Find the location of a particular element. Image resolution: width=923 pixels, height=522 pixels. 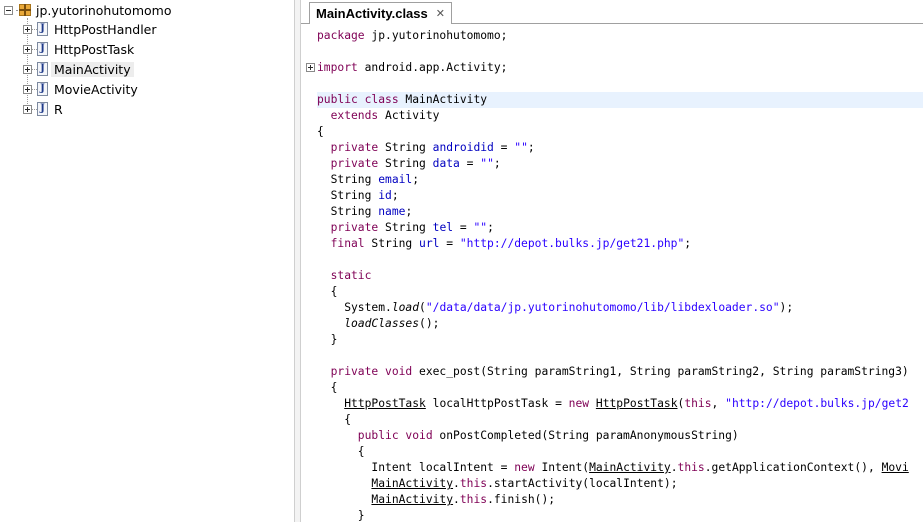

code-token: load is located at coordinates (405, 307).